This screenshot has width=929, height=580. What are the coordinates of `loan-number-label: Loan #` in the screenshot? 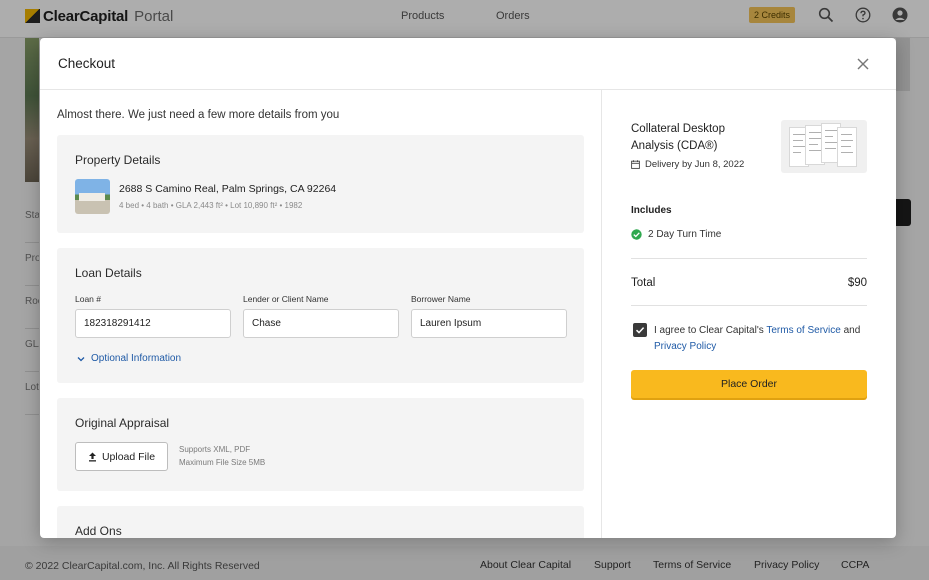 It's located at (88, 299).